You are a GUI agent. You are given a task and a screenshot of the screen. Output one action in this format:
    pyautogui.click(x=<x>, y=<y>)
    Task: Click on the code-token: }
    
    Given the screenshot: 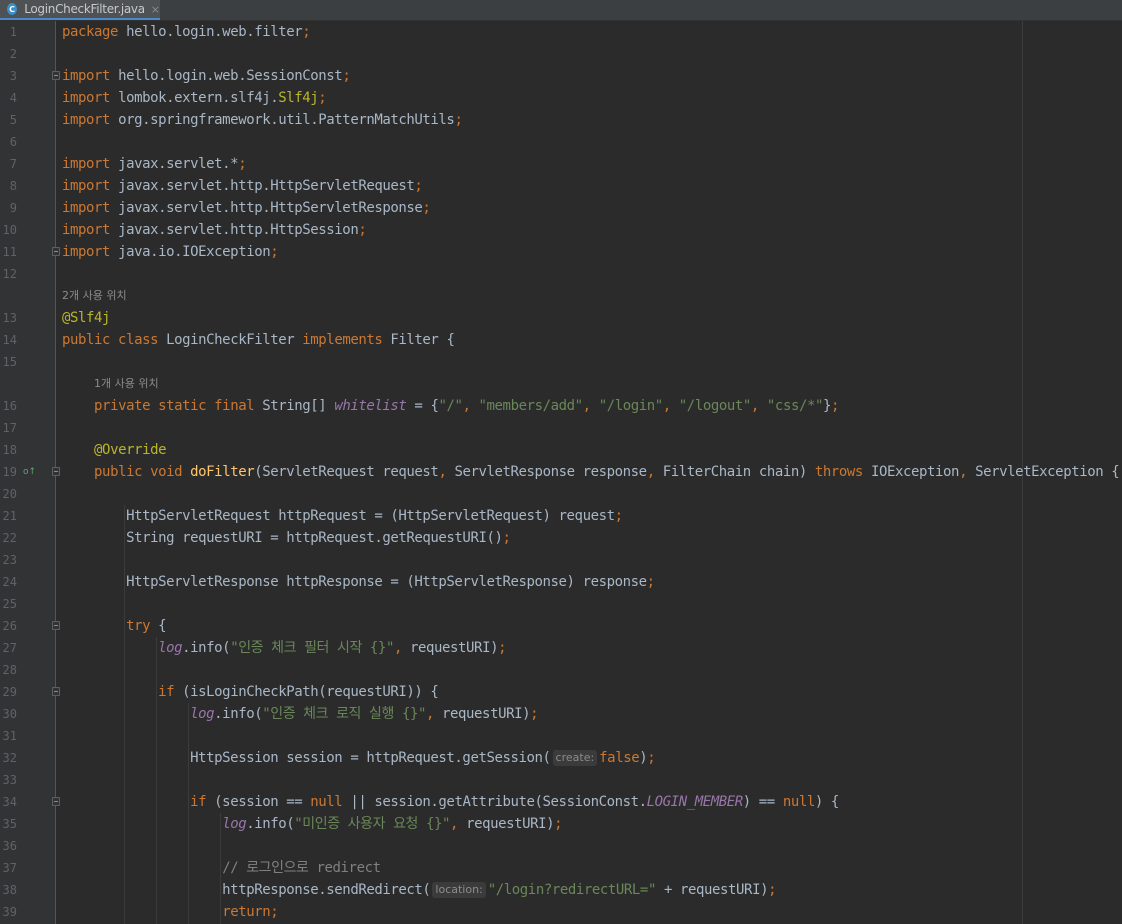 What is the action you would take?
    pyautogui.click(x=826, y=406)
    